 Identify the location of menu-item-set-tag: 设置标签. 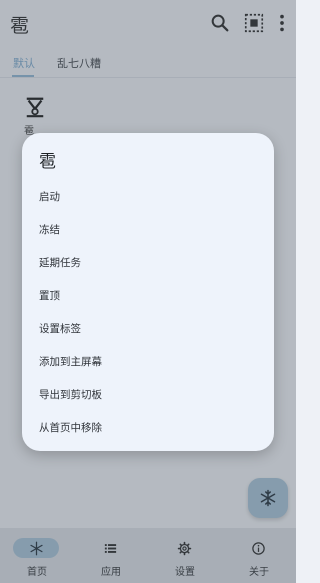
(148, 328).